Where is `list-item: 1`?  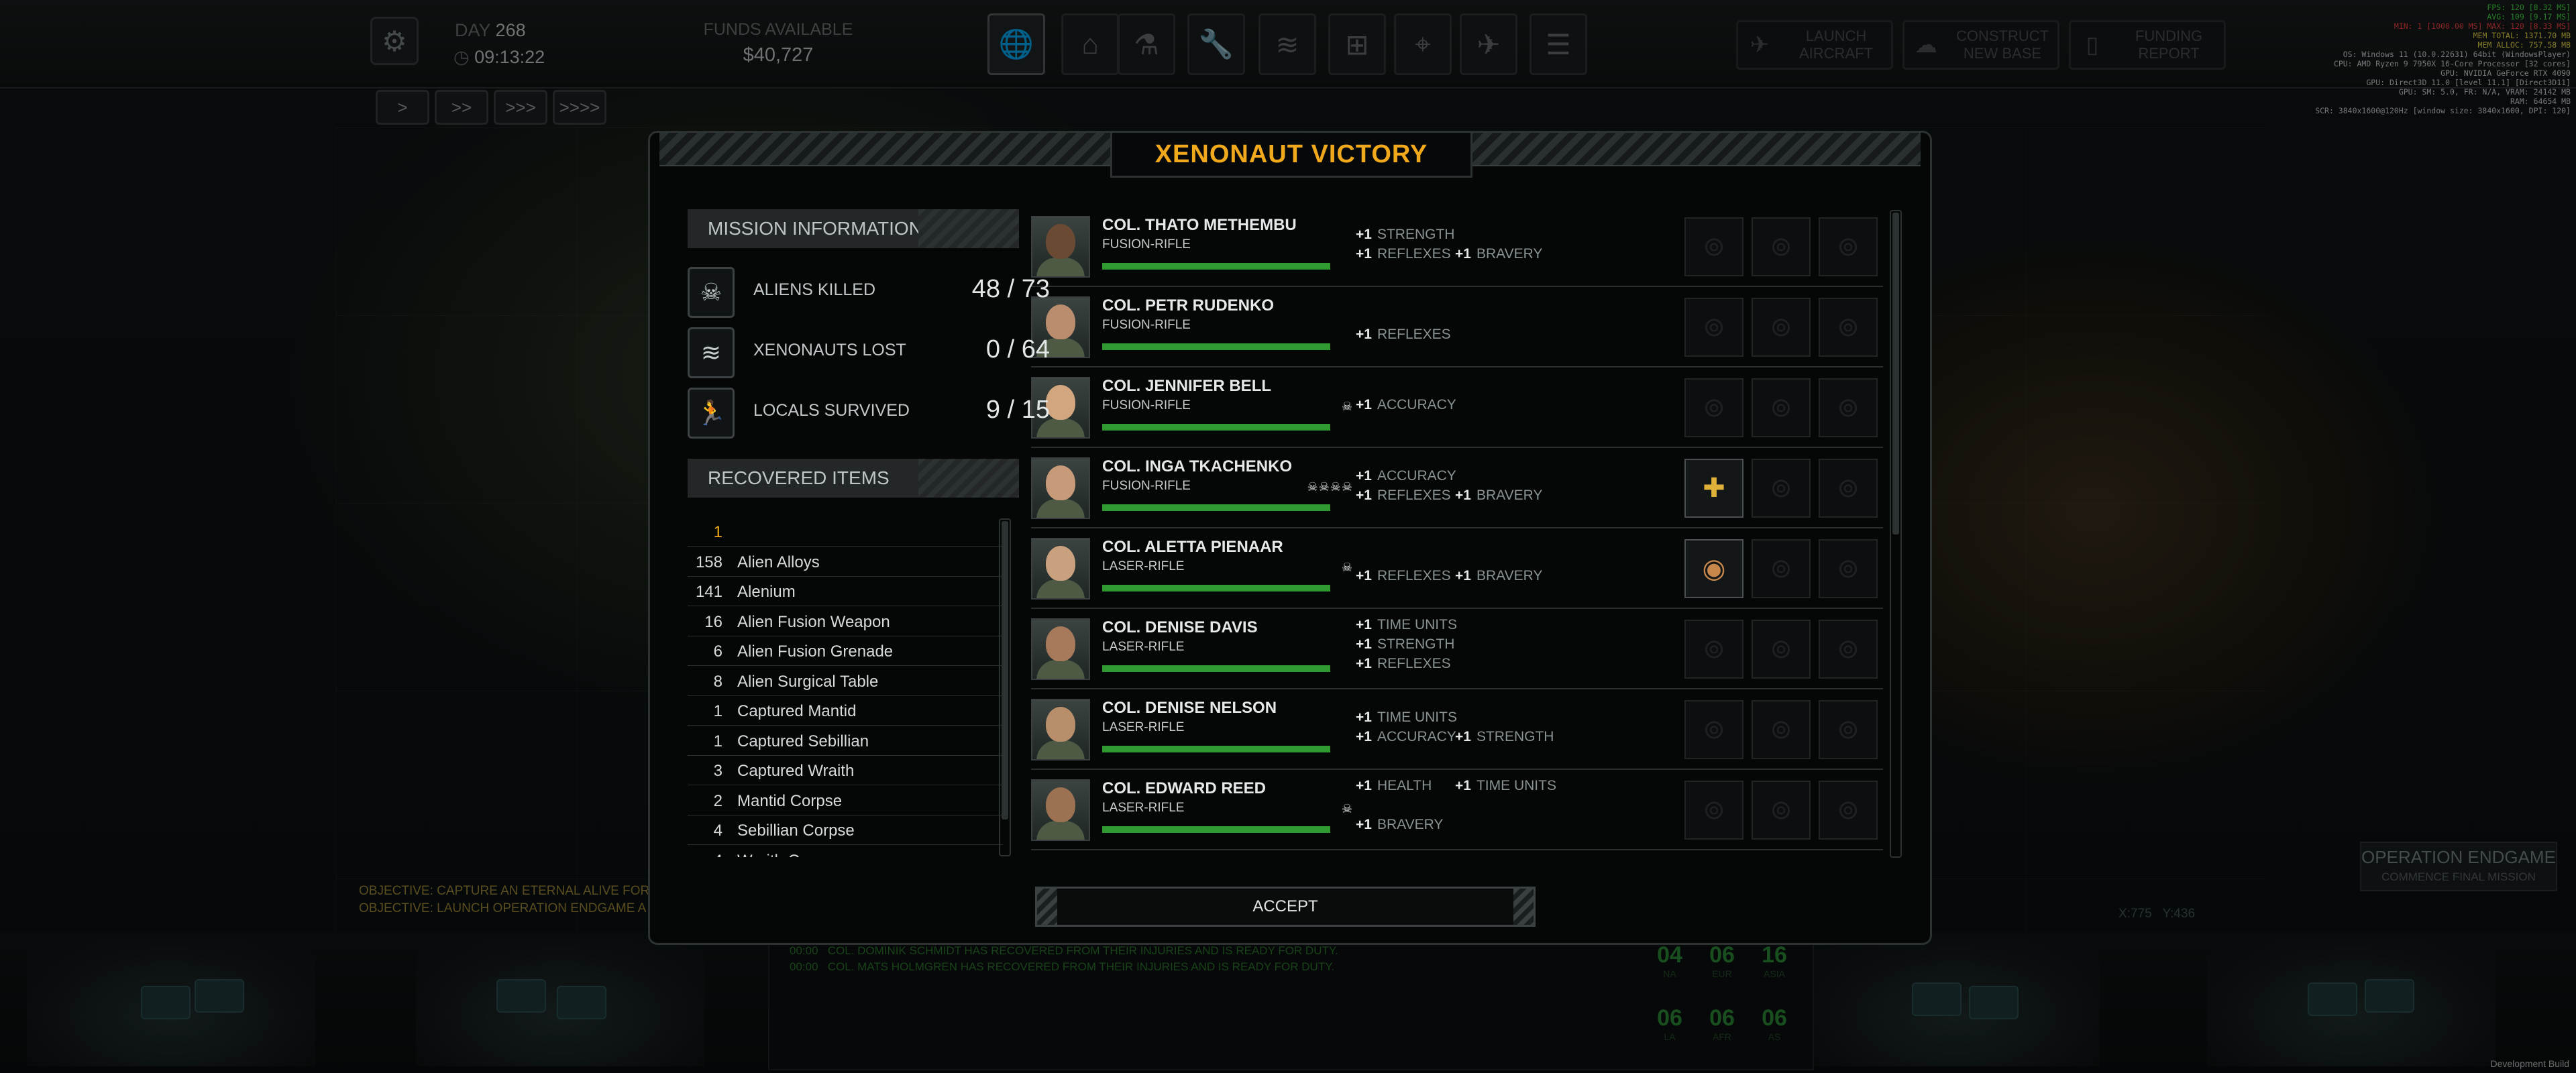 list-item: 1 is located at coordinates (845, 531).